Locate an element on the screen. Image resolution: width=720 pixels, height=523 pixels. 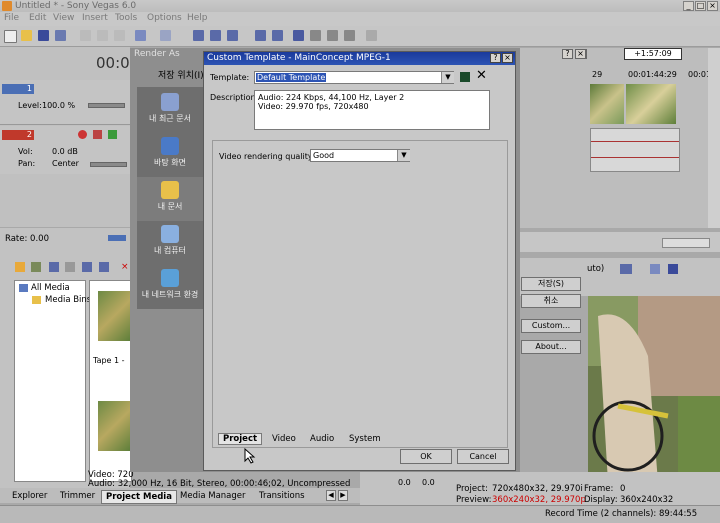
record-arm-icon is located at coordinates (82, 134).